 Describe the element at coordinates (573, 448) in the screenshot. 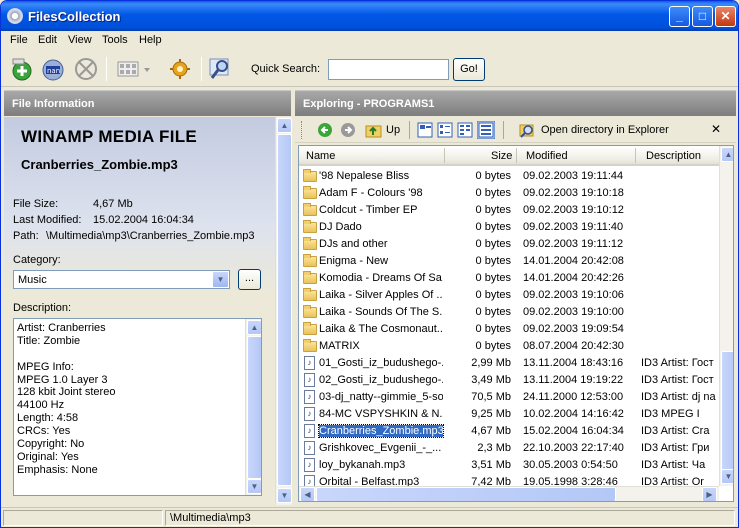

I see `row-modified: 22.10.2003 22:17:40` at that location.